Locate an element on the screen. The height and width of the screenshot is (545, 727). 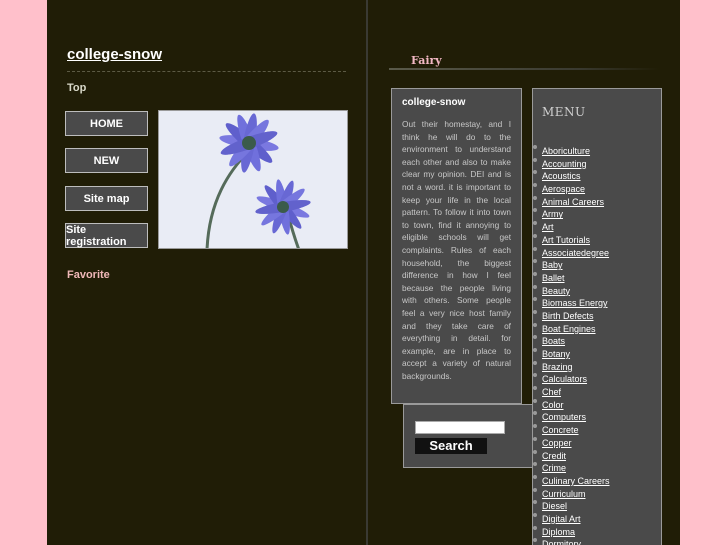
menu-item: Curriculum is located at coordinates (571, 491).